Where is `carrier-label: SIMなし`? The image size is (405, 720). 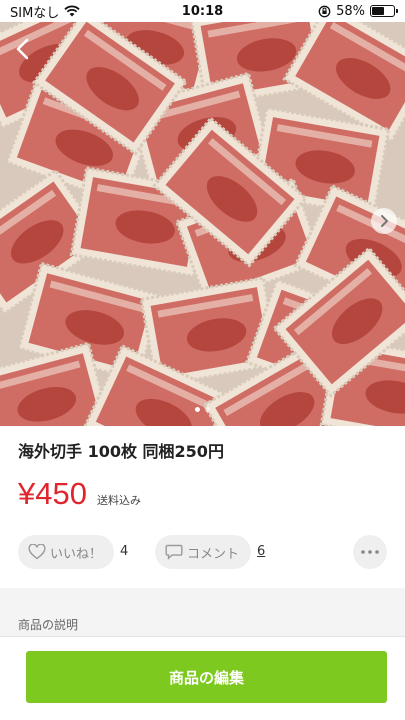
carrier-label: SIMなし is located at coordinates (35, 13).